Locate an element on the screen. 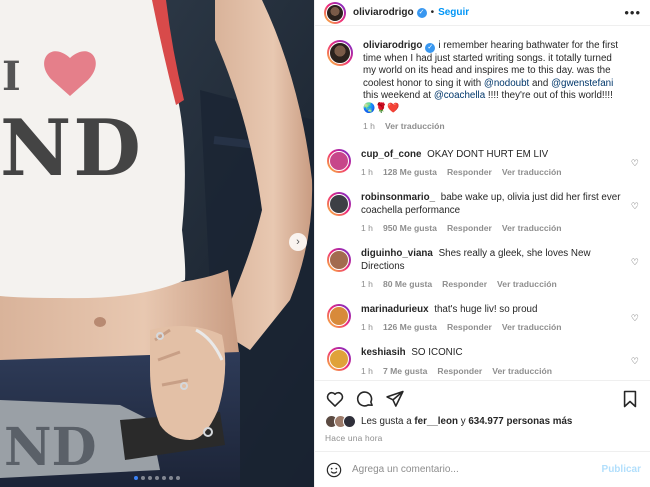  heart-icon is located at coordinates (335, 399).